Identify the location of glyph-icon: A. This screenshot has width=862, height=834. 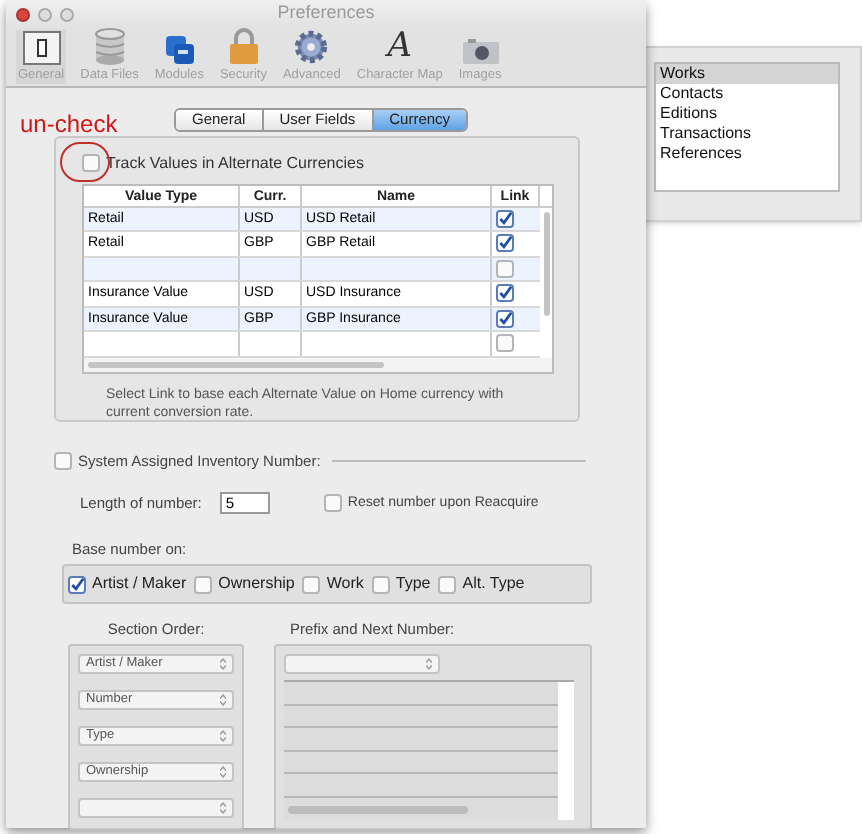
(400, 46).